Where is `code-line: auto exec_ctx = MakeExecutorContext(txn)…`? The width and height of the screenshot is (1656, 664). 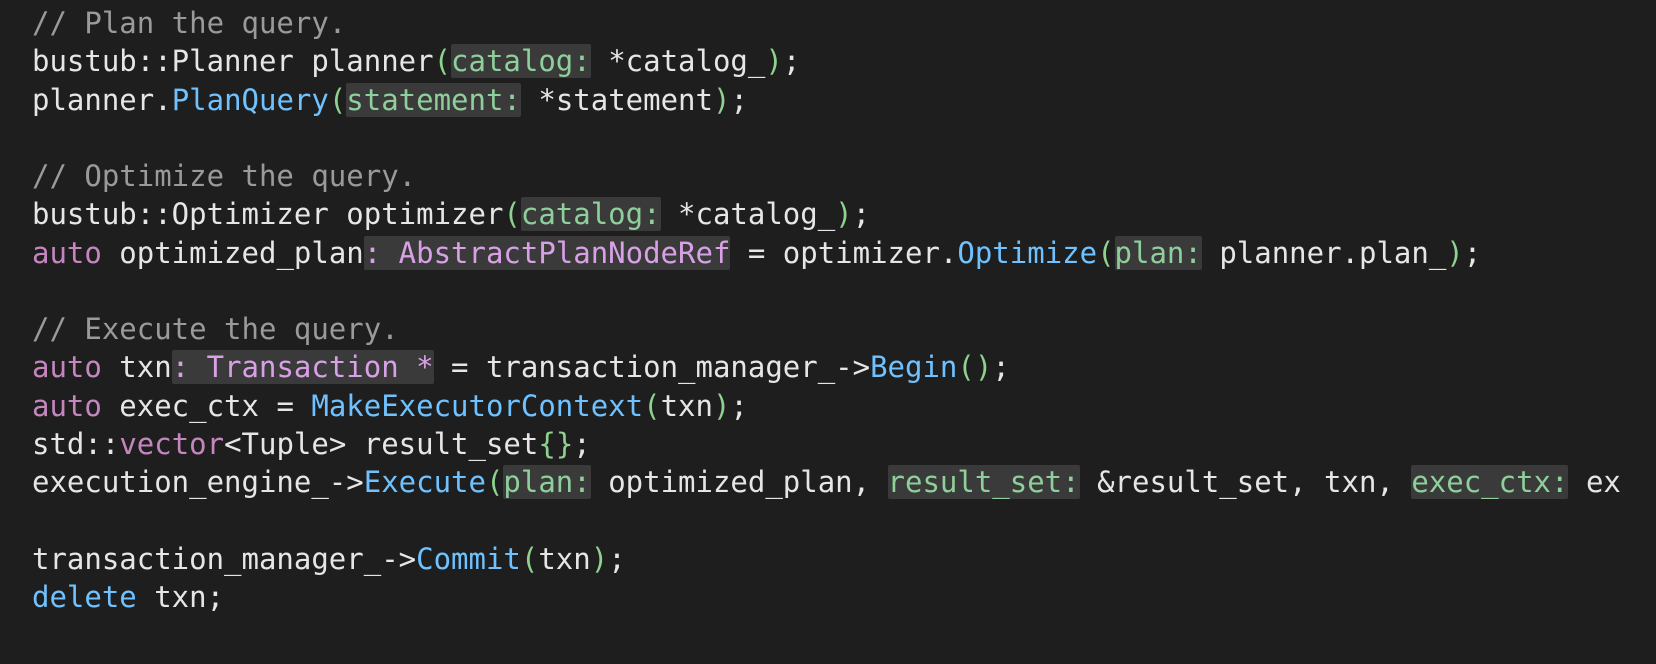
code-line: auto exec_ctx = MakeExecutorContext(txn)… is located at coordinates (390, 406).